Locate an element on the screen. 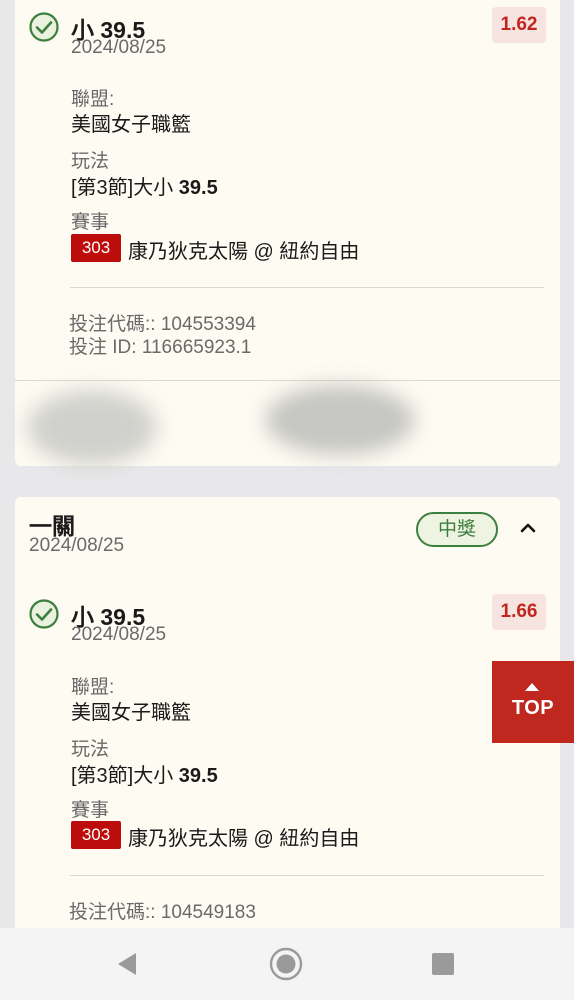  scroll-to-top-button: TOP is located at coordinates (533, 702).